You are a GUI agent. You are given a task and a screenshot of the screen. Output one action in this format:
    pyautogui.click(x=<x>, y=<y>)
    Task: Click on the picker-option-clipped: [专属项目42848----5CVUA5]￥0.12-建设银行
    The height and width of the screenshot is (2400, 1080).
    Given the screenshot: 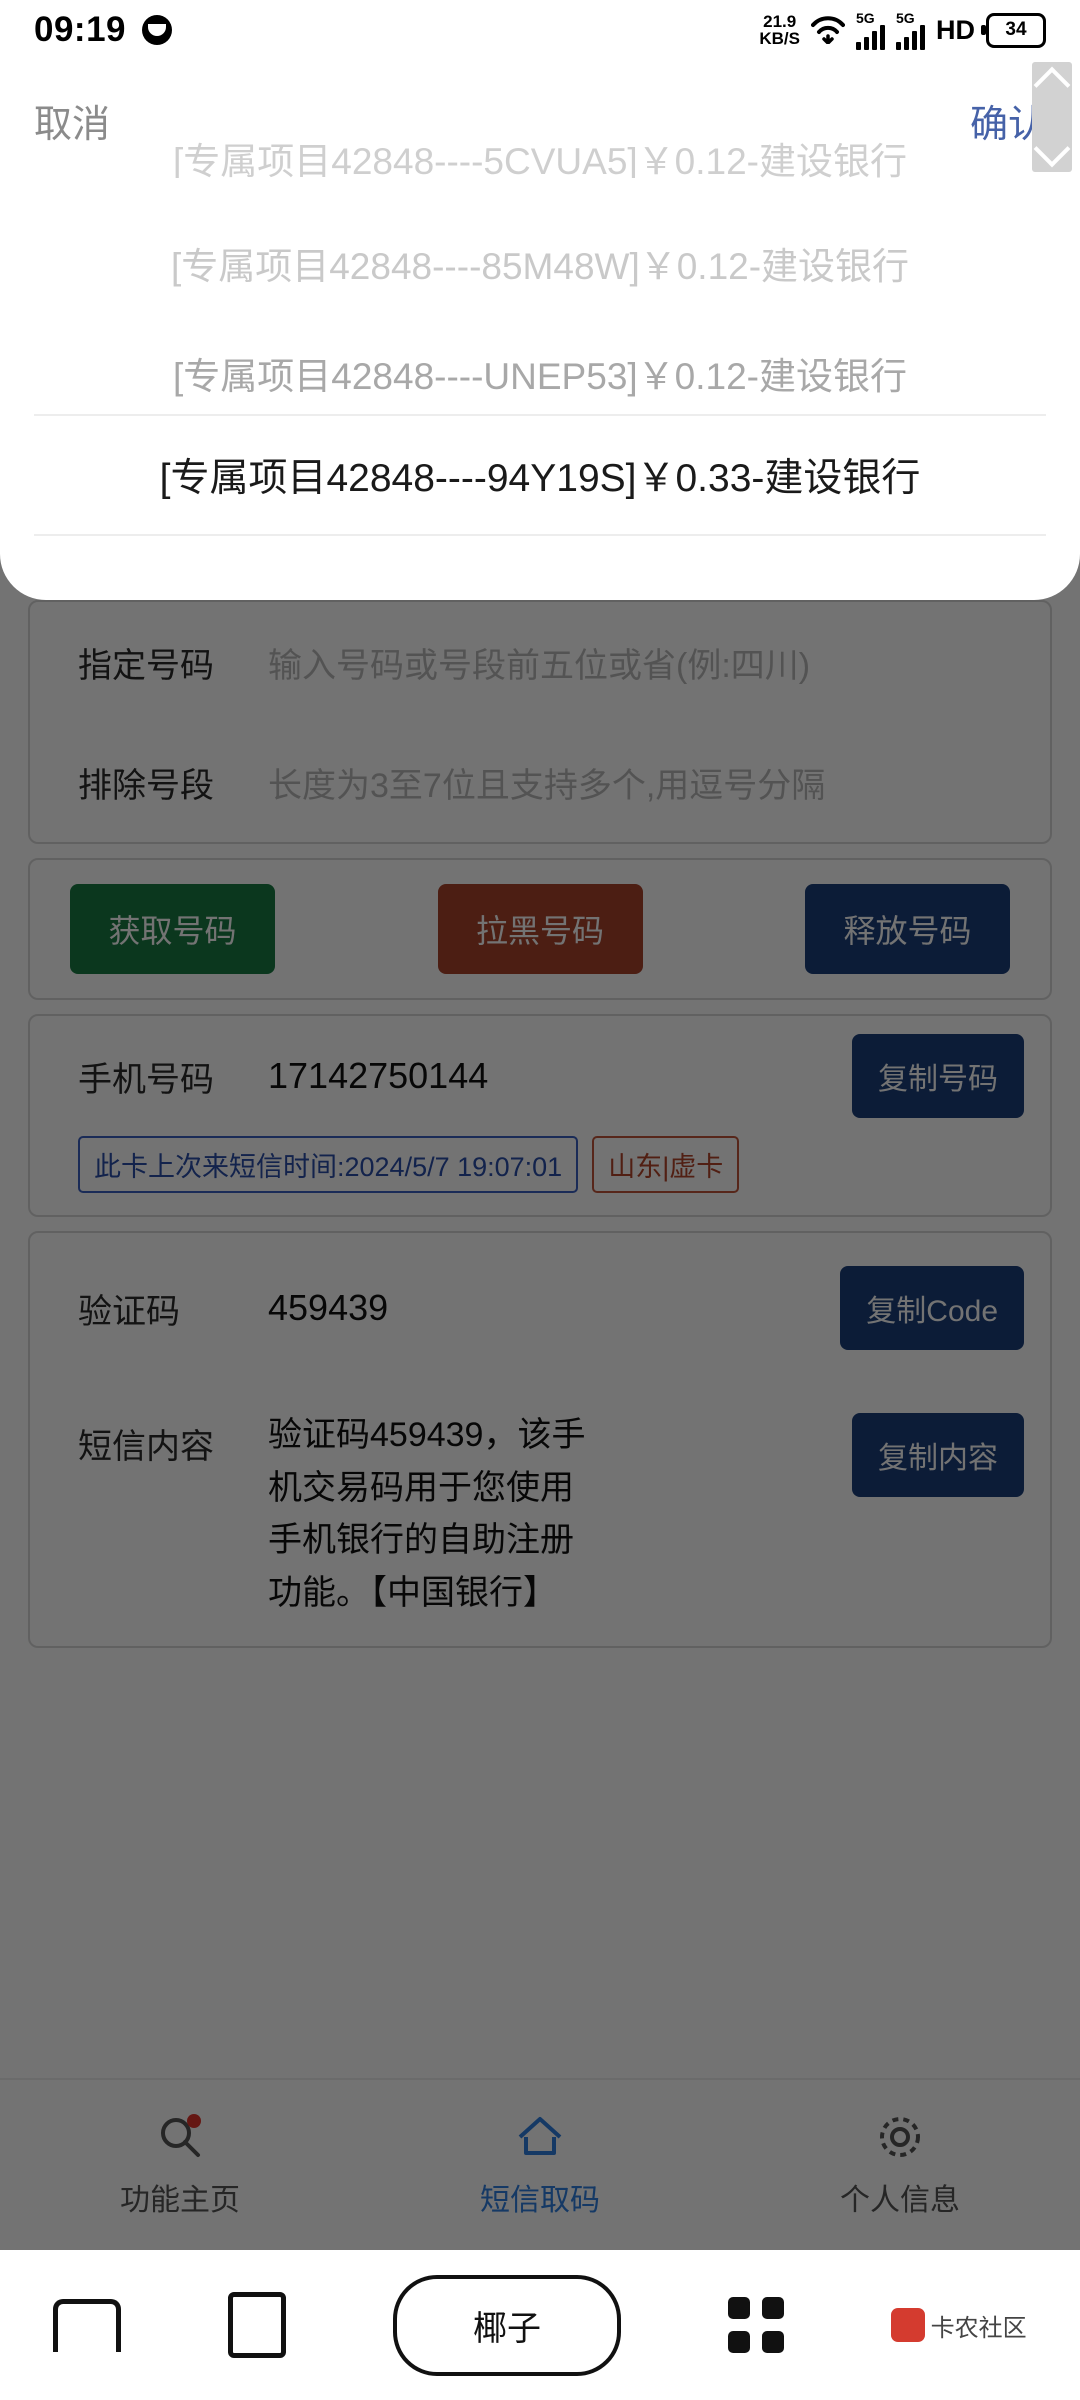 What is the action you would take?
    pyautogui.click(x=540, y=158)
    